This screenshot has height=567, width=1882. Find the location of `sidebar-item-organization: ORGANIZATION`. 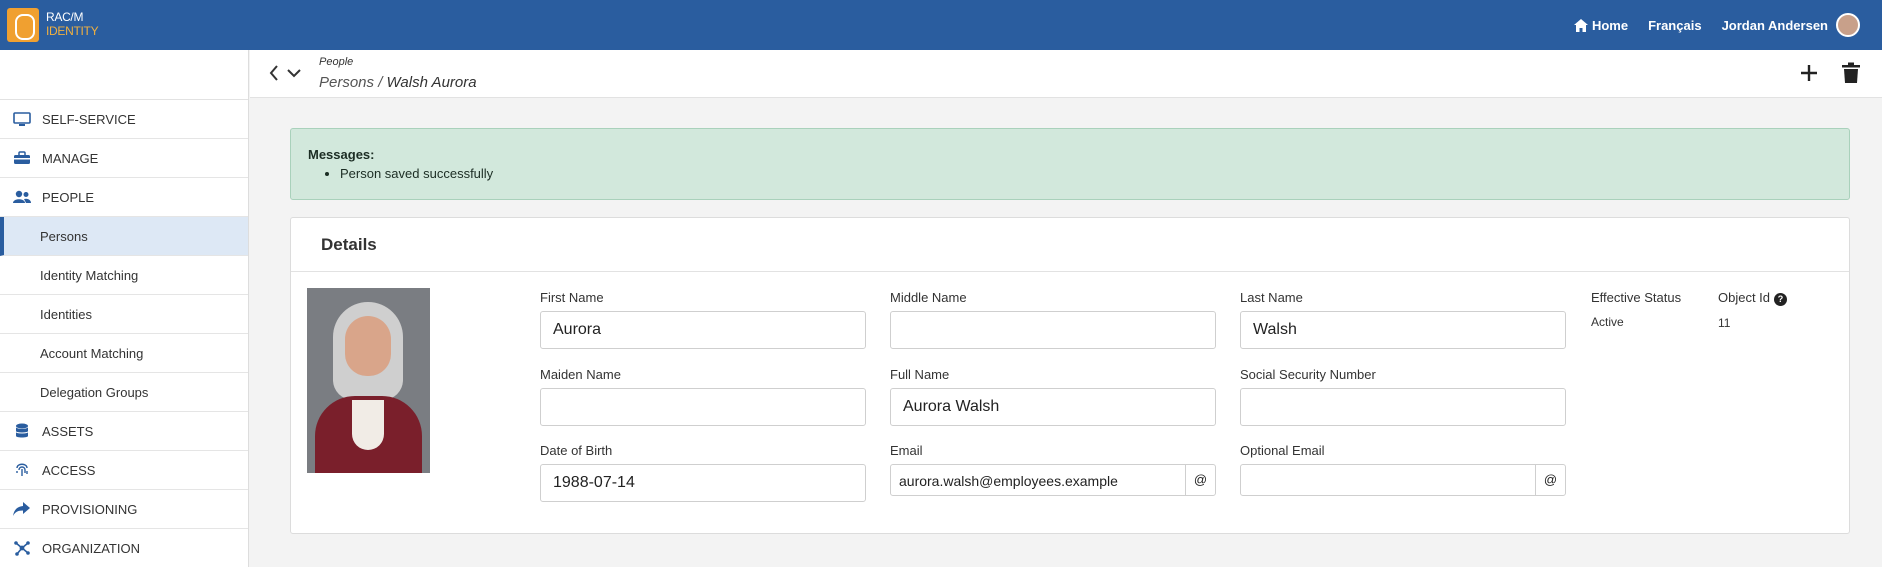

sidebar-item-organization: ORGANIZATION is located at coordinates (124, 548).